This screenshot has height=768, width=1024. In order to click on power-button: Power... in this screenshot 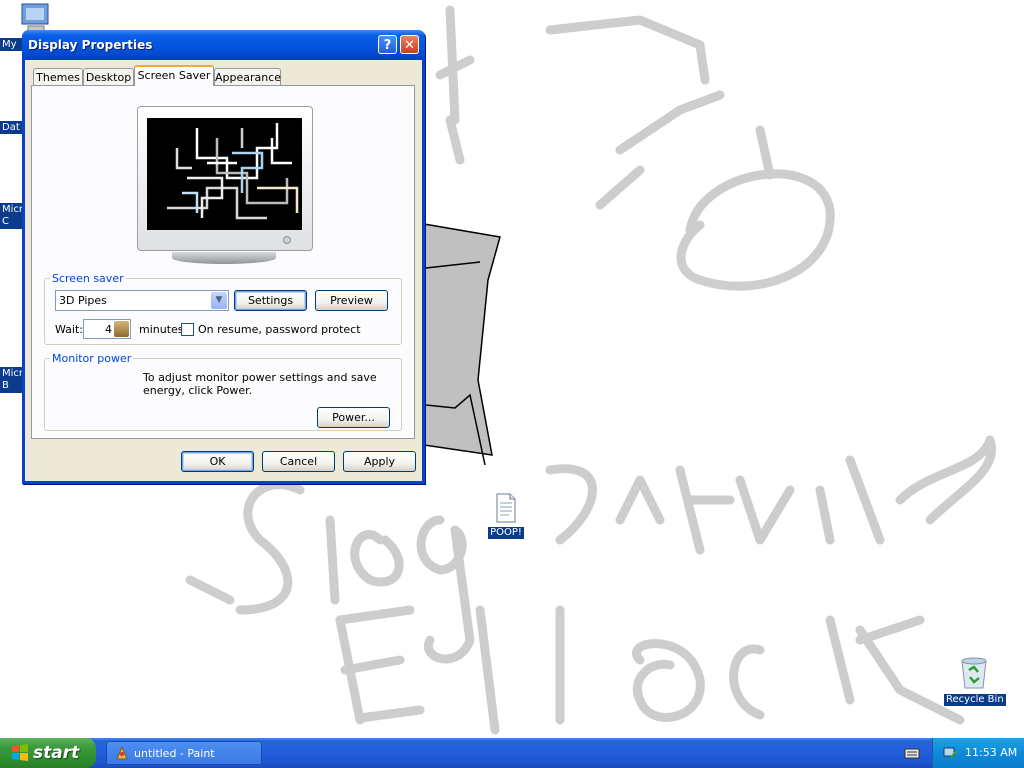, I will do `click(353, 417)`.